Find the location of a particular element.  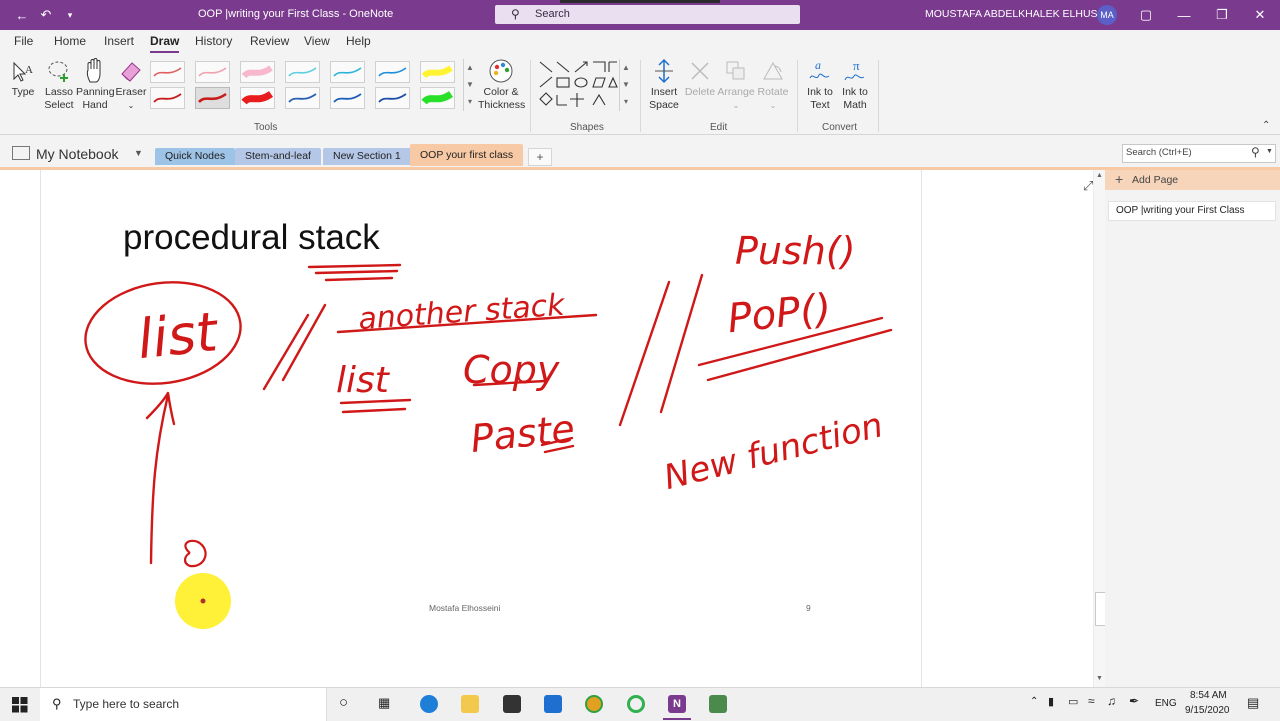

app-loader-icon is located at coordinates (636, 704).